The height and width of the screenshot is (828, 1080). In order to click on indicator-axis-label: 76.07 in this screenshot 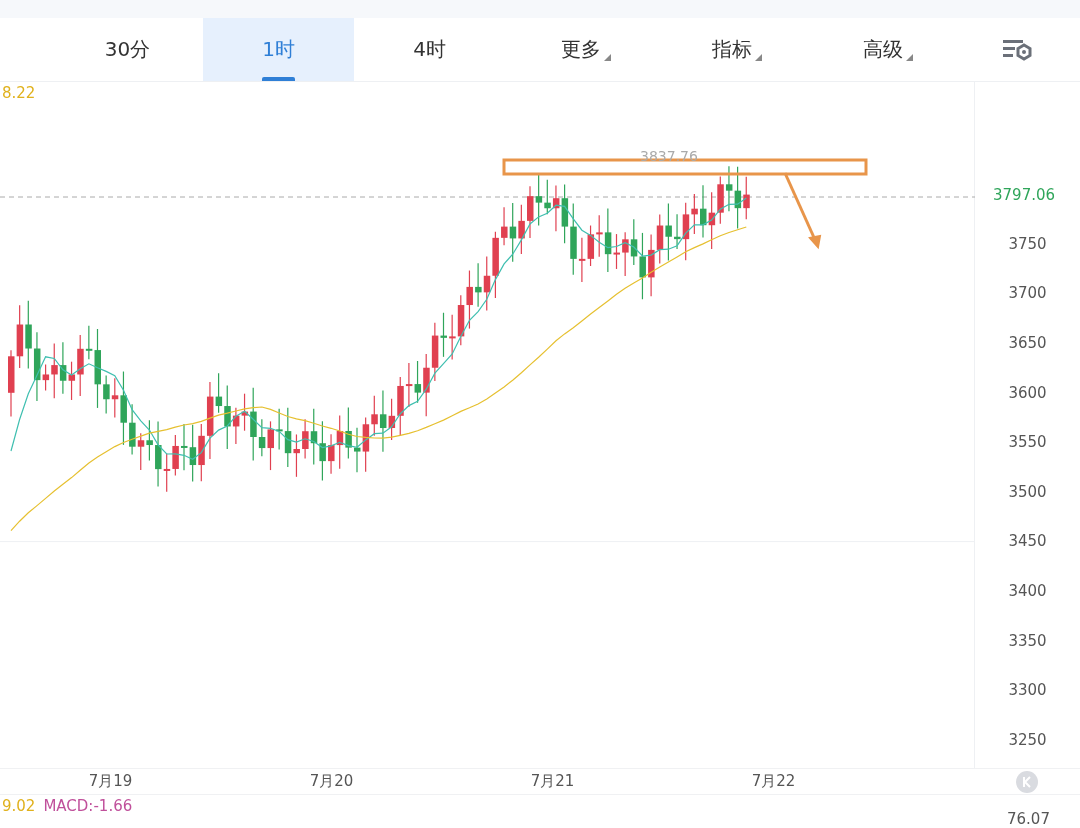, I will do `click(1028, 819)`.